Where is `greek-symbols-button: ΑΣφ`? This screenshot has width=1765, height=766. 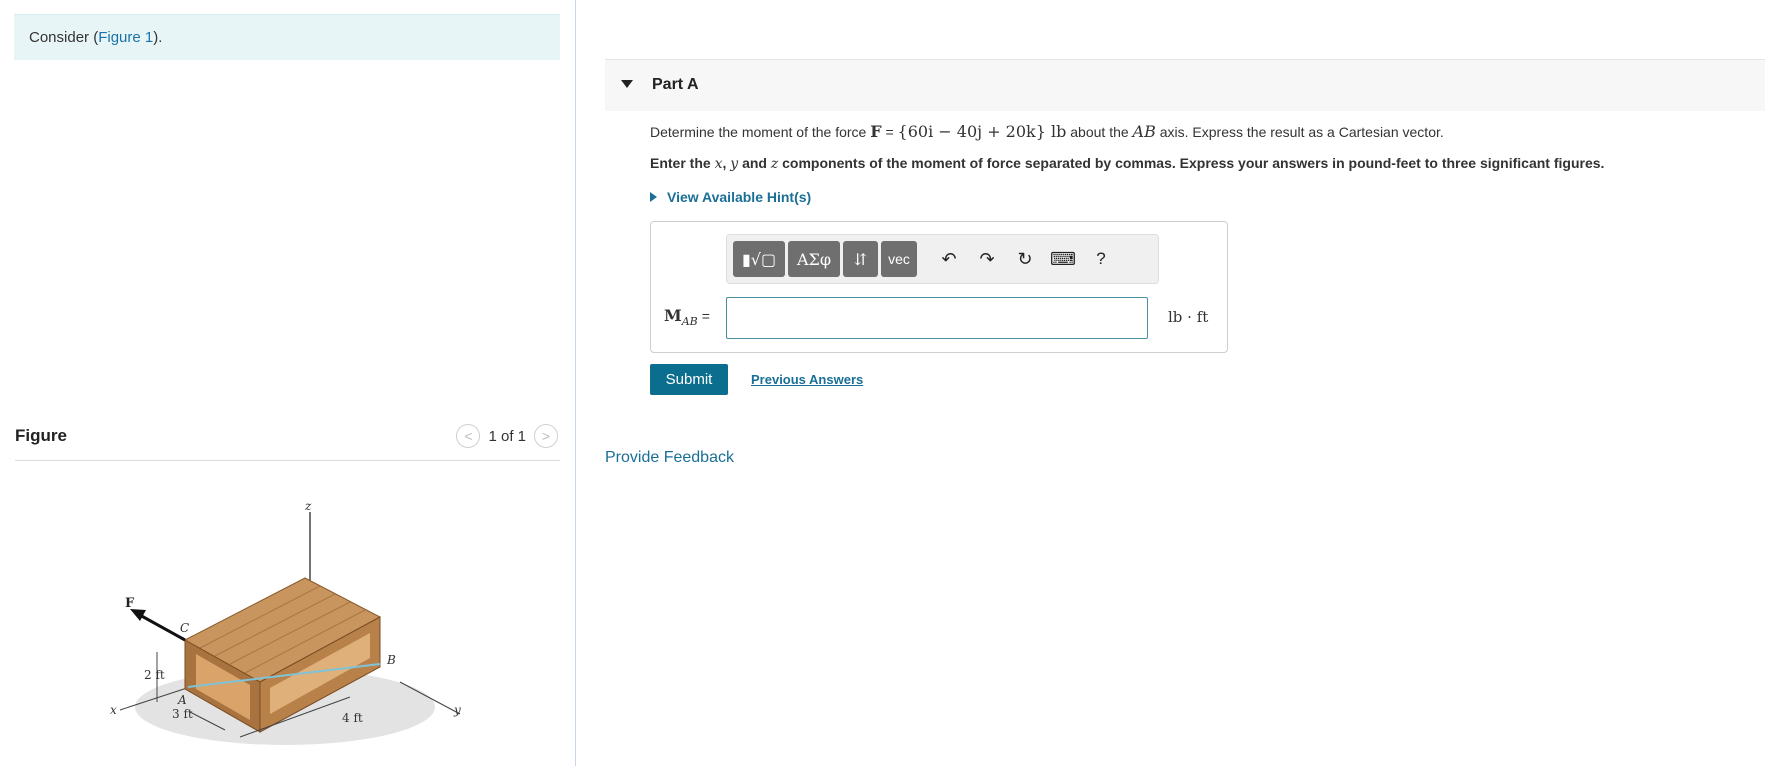
greek-symbols-button: ΑΣφ is located at coordinates (814, 259).